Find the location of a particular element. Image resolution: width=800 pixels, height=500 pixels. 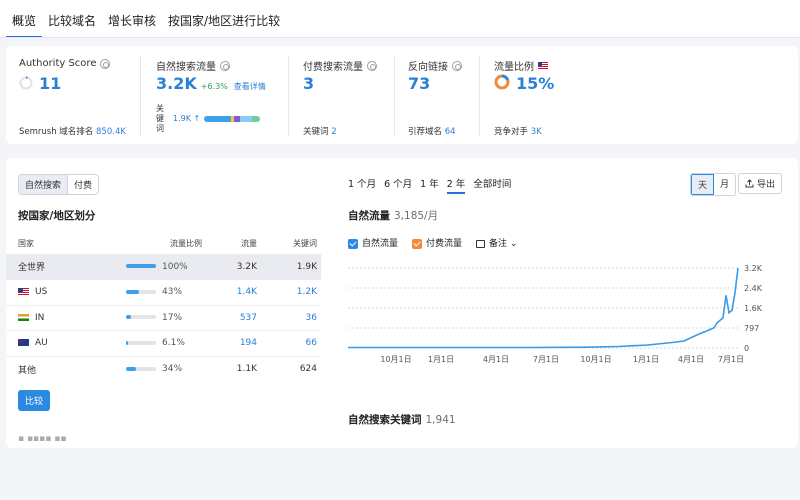

col-traffic: 流量 is located at coordinates (249, 244).